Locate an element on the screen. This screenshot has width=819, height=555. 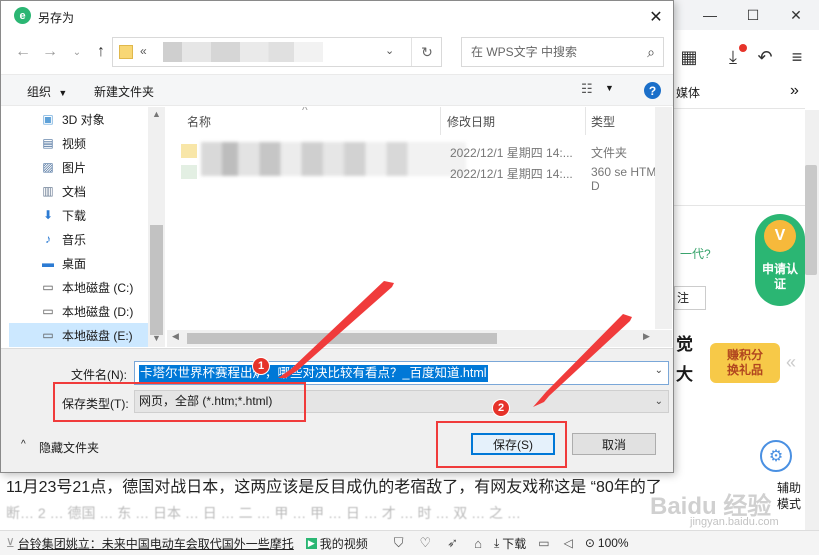
maximize-icon: ☐ is located at coordinates (753, 15).